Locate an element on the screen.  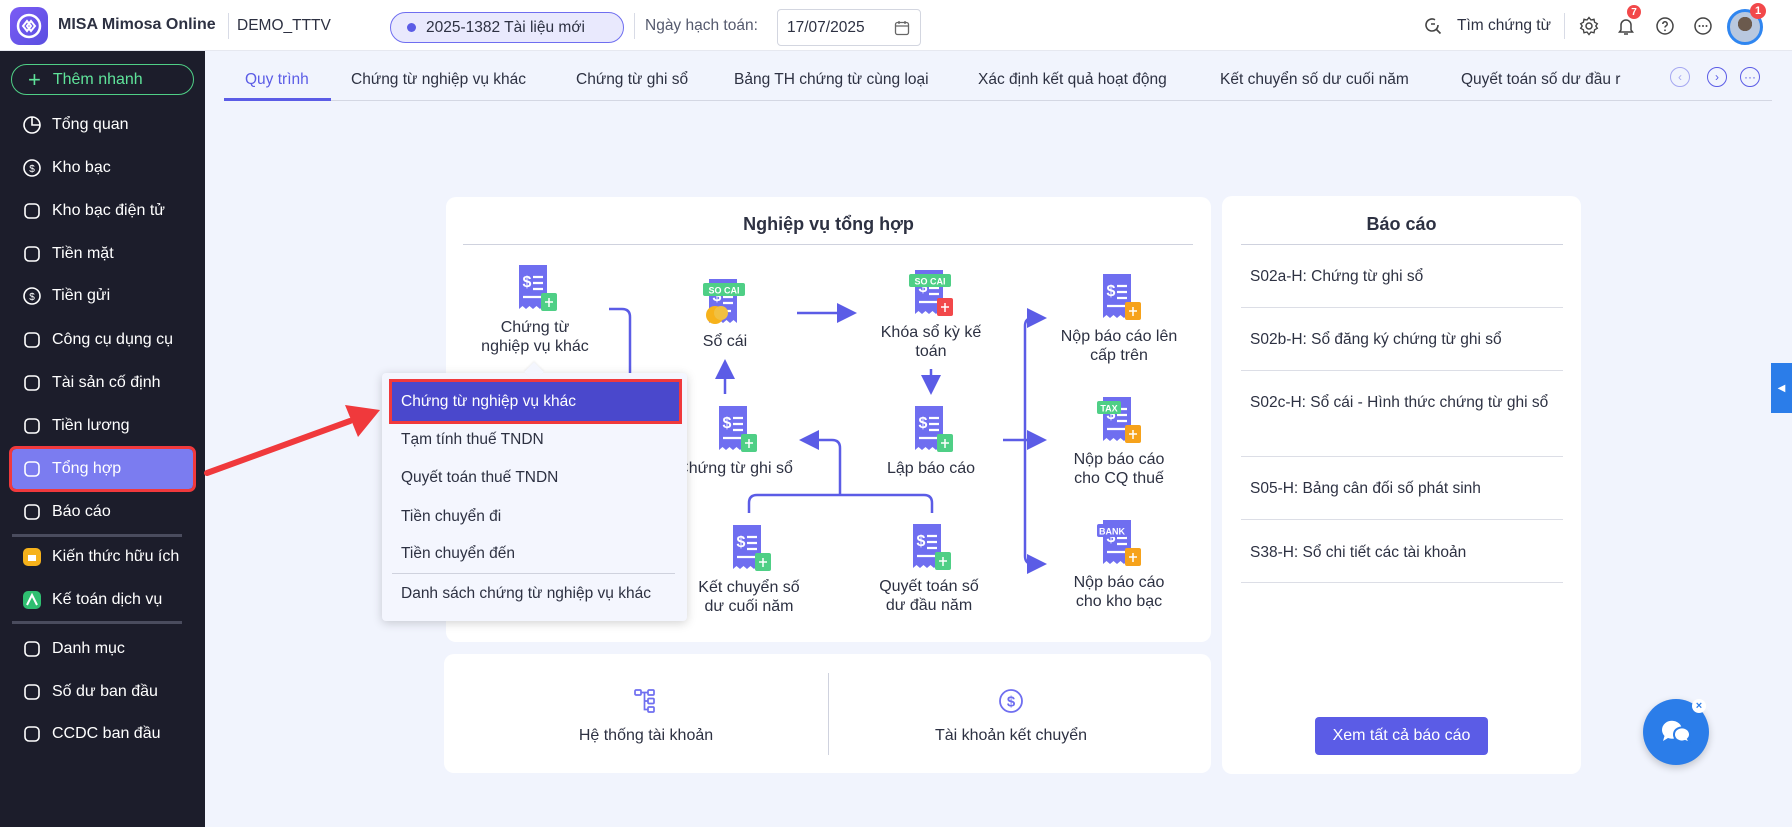
collapse-panel-button: ◀ is located at coordinates (1781, 388).